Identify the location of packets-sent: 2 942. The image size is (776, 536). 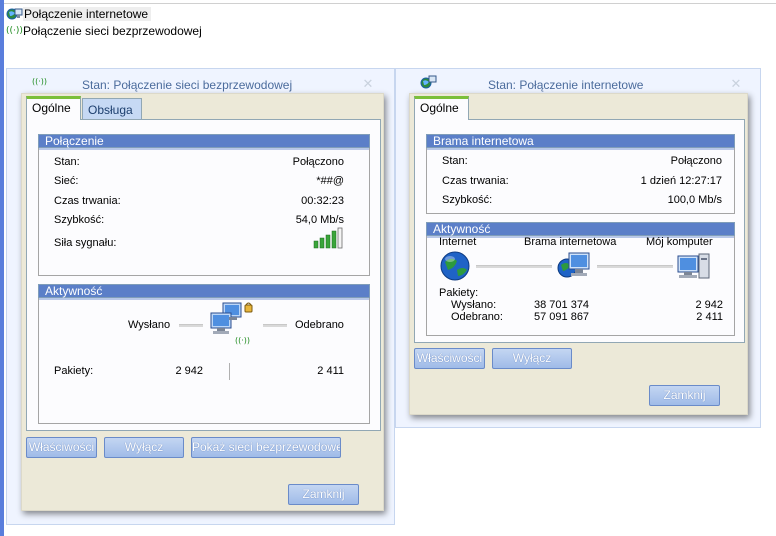
(189, 371).